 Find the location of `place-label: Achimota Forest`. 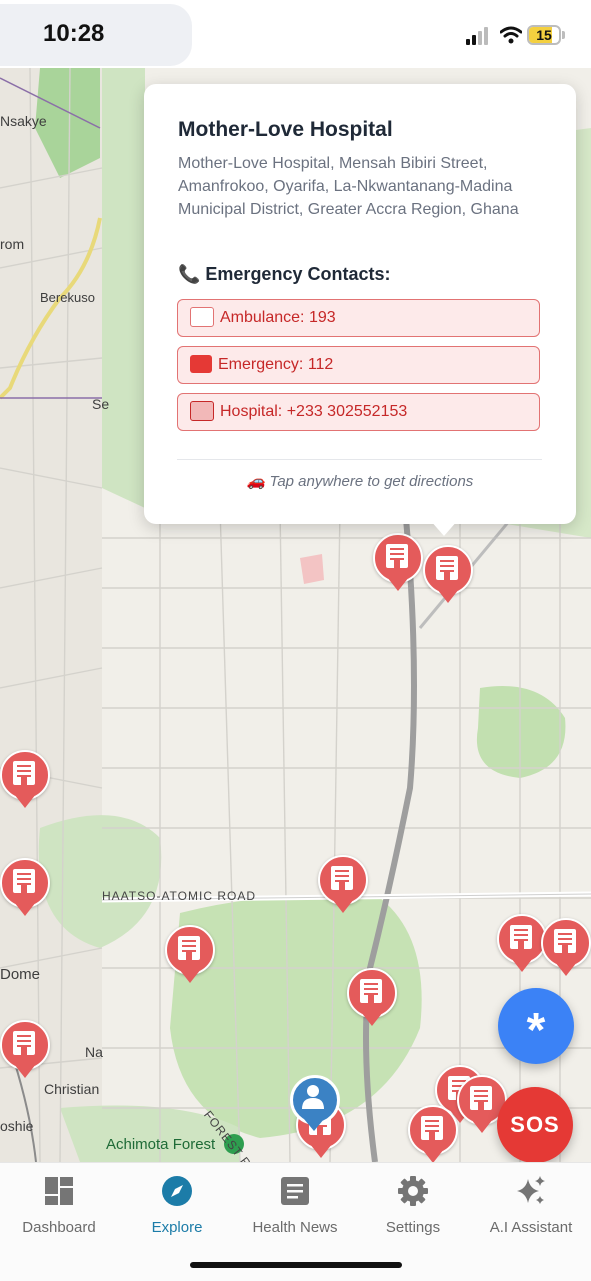

place-label: Achimota Forest is located at coordinates (161, 1144).